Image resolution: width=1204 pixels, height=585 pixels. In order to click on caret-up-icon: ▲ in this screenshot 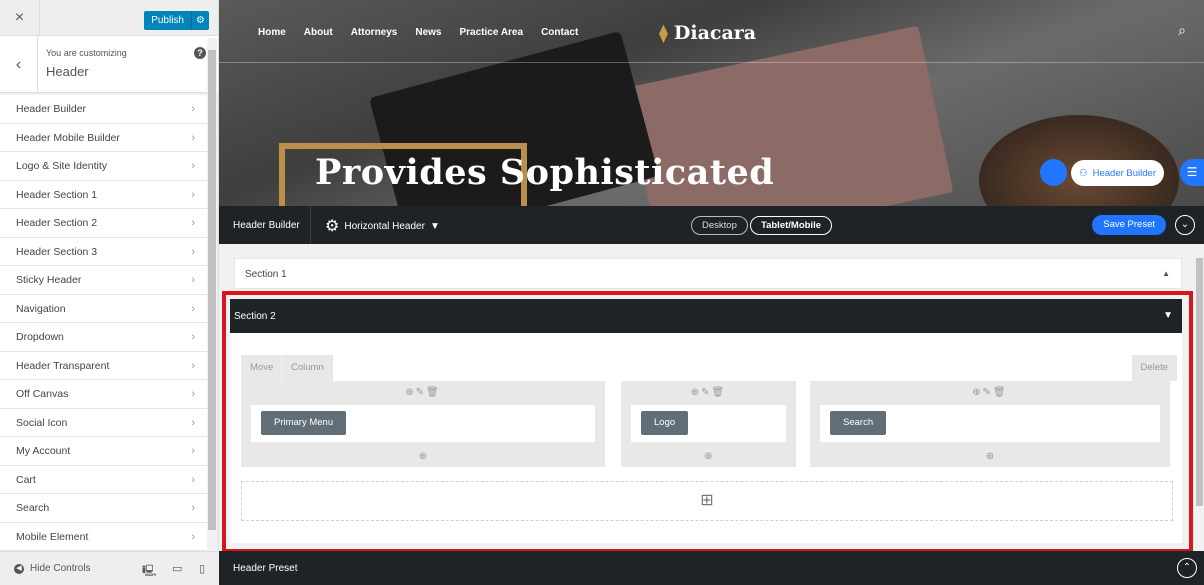, I will do `click(1166, 273)`.